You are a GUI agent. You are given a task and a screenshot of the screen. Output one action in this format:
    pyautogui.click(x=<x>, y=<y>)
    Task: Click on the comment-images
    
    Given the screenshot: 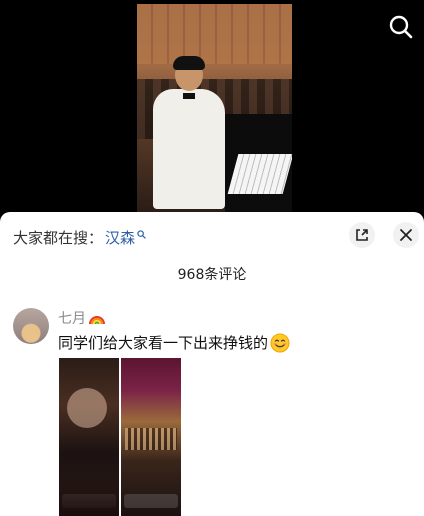 What is the action you would take?
    pyautogui.click(x=120, y=437)
    